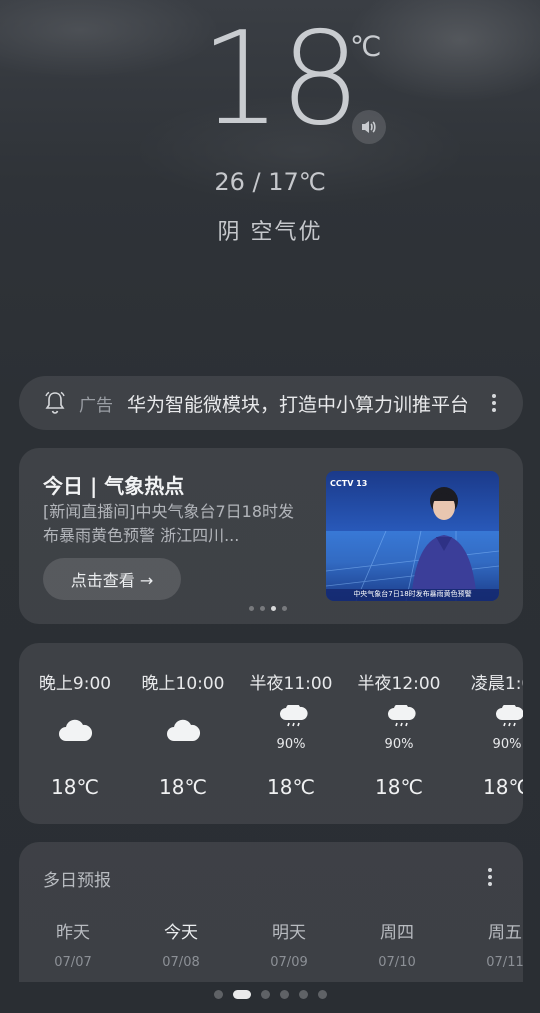  What do you see at coordinates (412, 544) in the screenshot?
I see `news-anchor-image` at bounding box center [412, 544].